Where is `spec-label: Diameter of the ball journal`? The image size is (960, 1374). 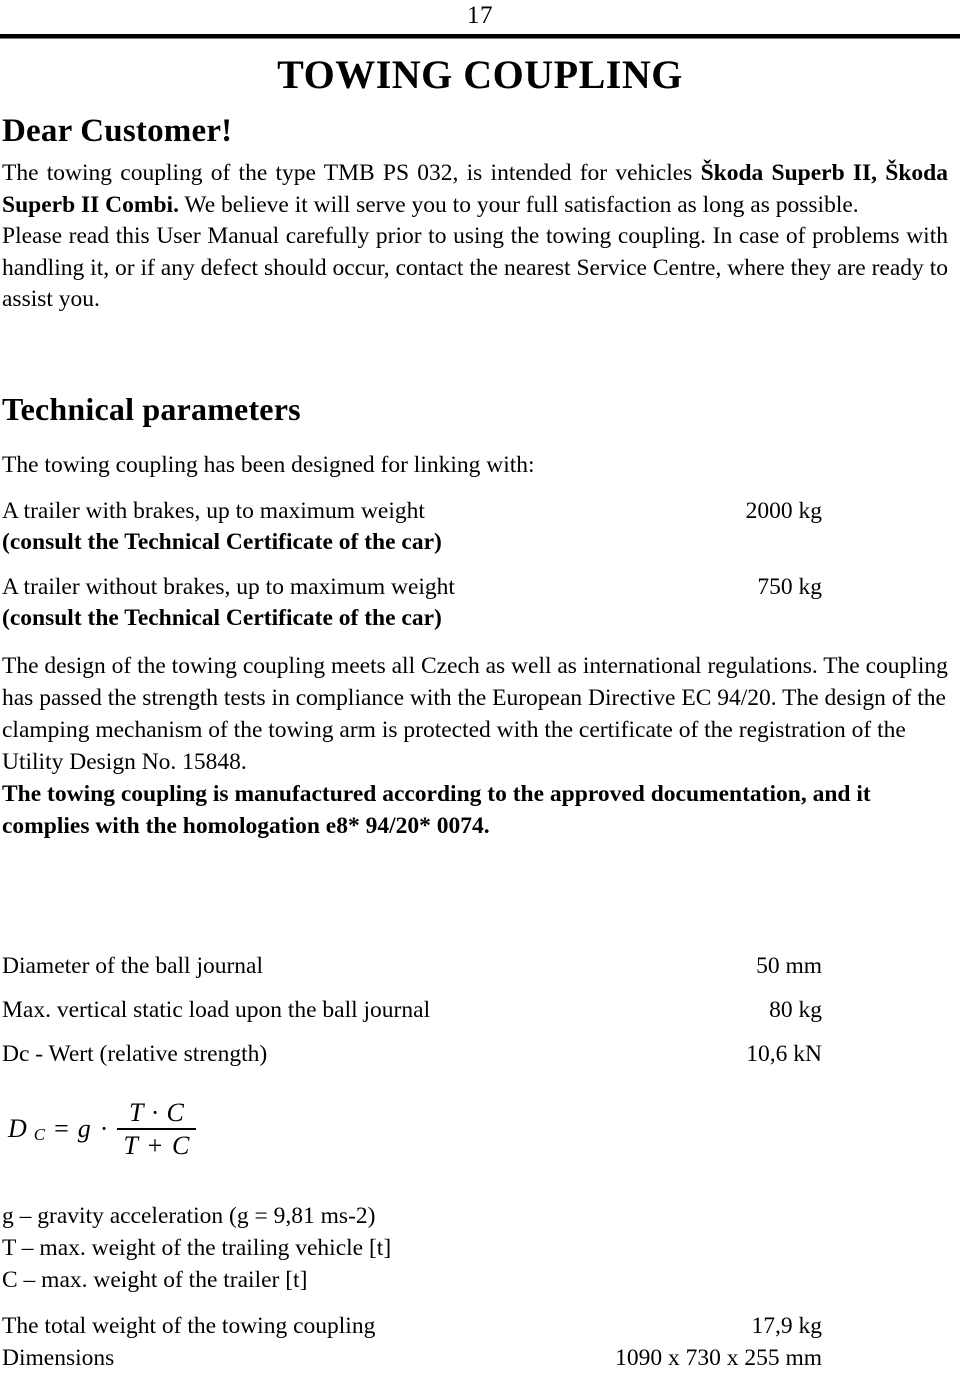
spec-label: Diameter of the ball journal is located at coordinates (133, 966).